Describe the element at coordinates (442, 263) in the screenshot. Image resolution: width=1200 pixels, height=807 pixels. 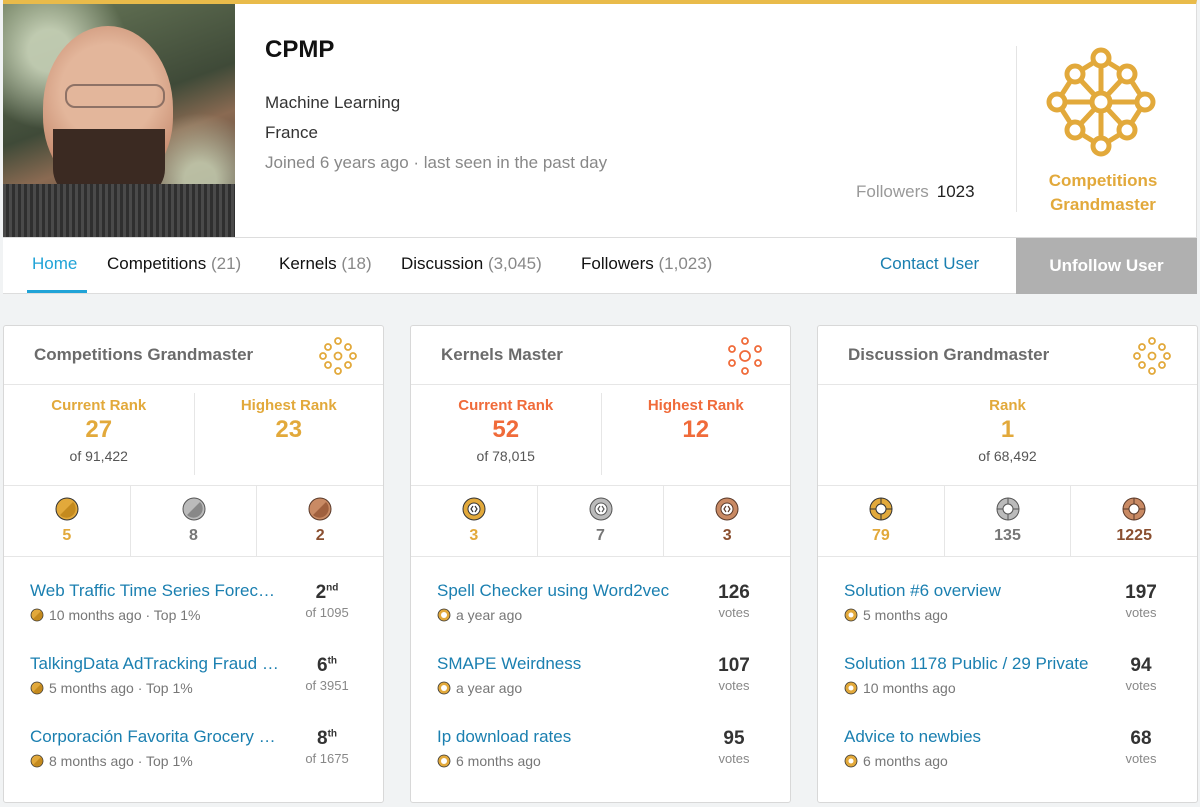
I see `tab-discussion-label: Discussion` at that location.